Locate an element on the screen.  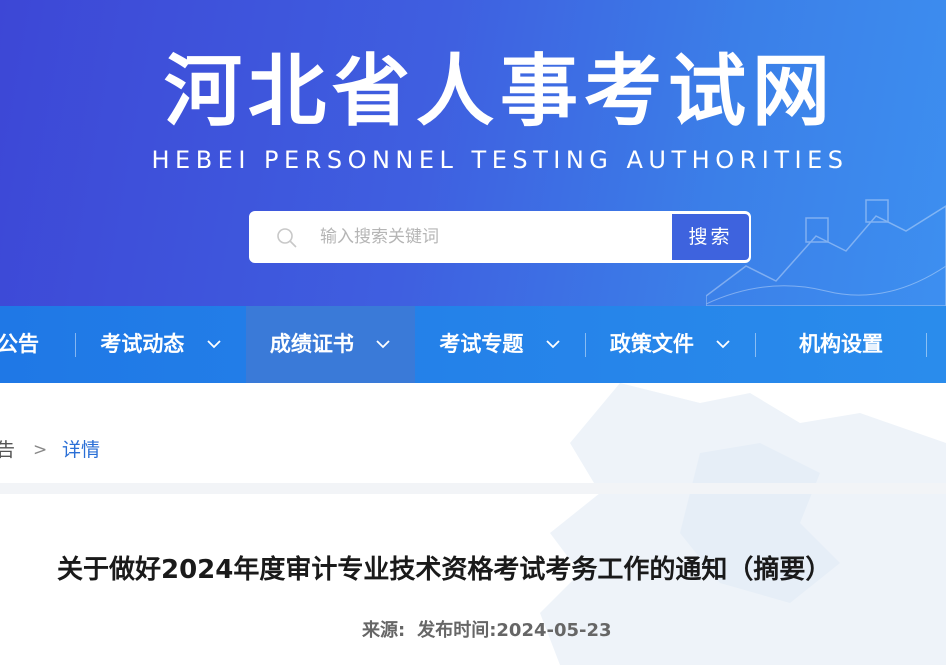
site-subtitle: HEBEI PERSONNEL TESTING AUTHORITIES is located at coordinates (500, 160).